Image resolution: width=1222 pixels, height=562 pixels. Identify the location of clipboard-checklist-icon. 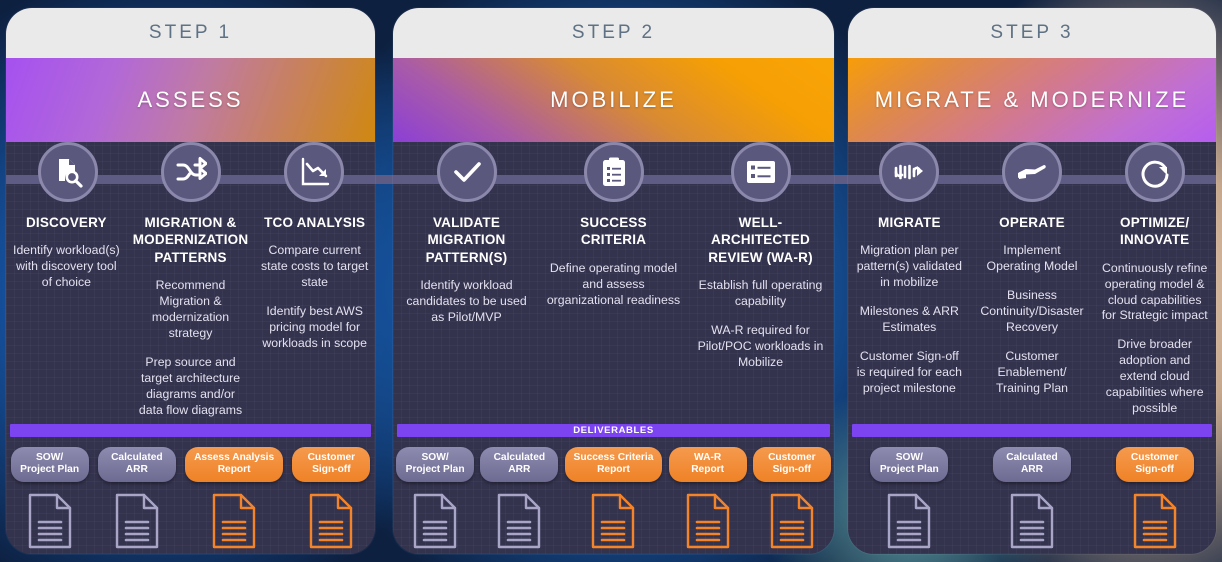
(613, 172).